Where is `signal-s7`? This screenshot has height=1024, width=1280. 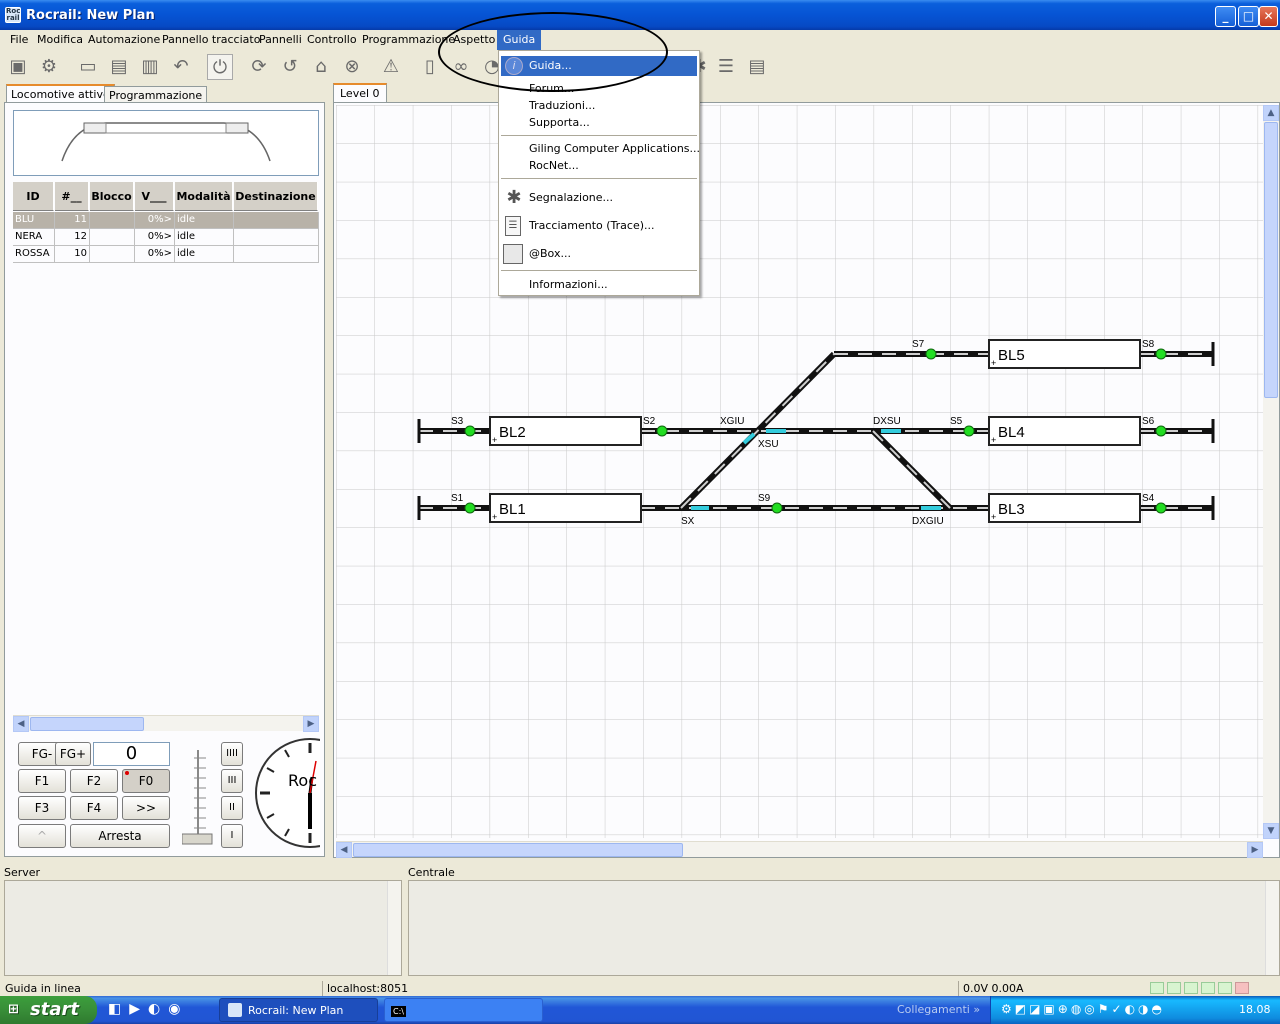
signal-s7 is located at coordinates (931, 354).